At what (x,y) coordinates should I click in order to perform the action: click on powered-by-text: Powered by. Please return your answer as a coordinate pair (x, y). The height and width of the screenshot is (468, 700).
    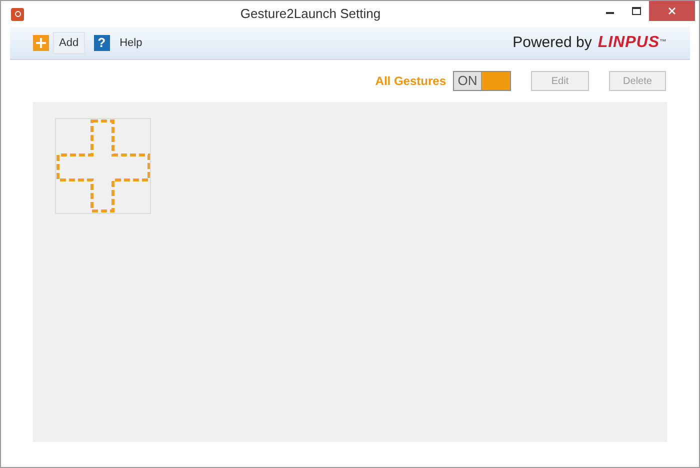
    Looking at the image, I should click on (552, 42).